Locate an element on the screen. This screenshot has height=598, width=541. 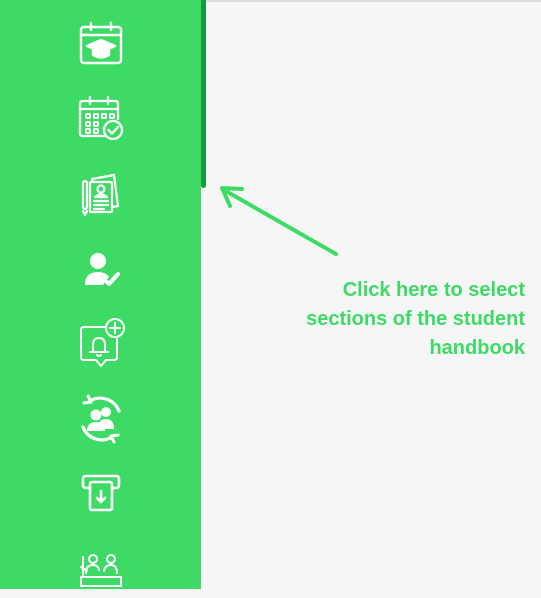
sidebar-item-user-sync is located at coordinates (101, 419).